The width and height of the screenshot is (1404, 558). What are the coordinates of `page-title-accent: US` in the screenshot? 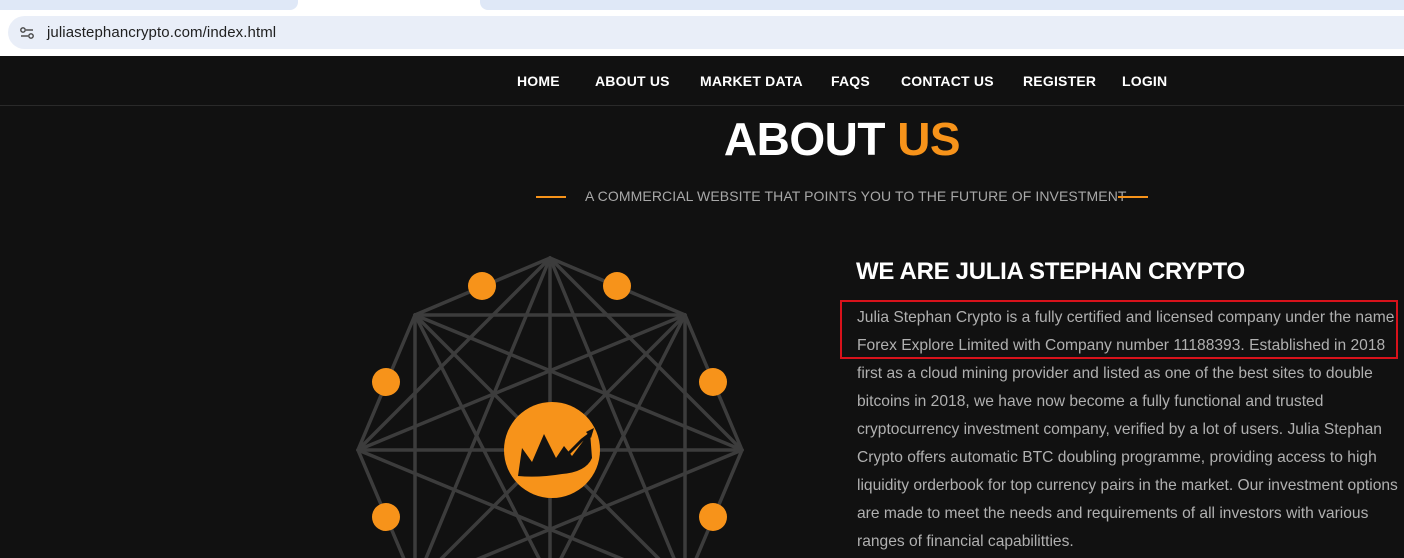 It's located at (929, 139).